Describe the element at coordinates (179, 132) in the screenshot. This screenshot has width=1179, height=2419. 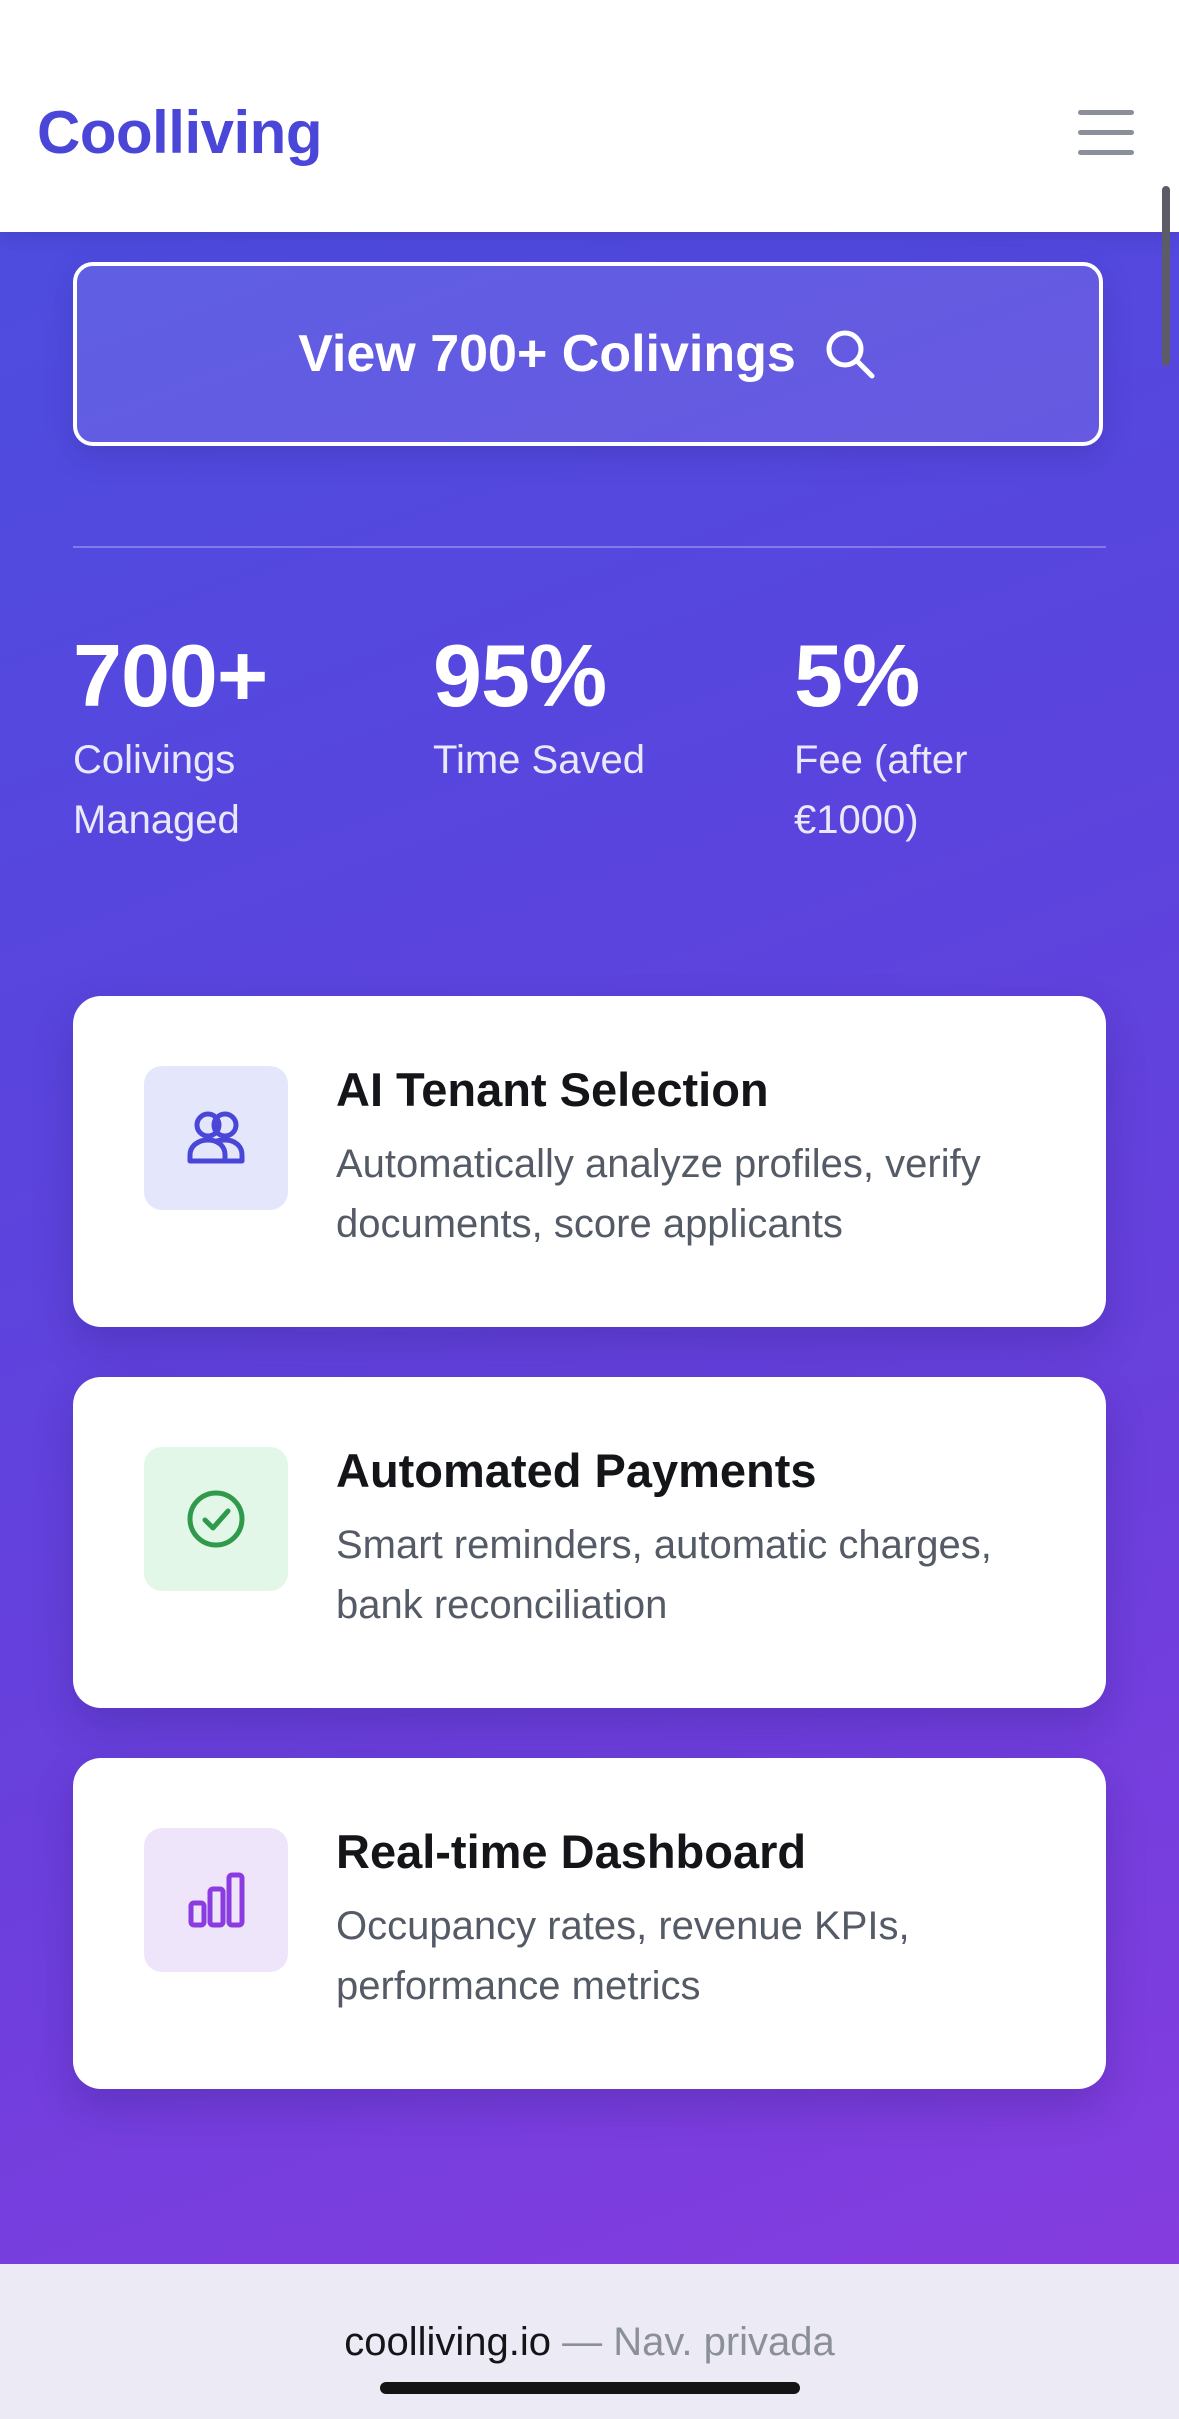
I see `brand-logo: Coolliving` at that location.